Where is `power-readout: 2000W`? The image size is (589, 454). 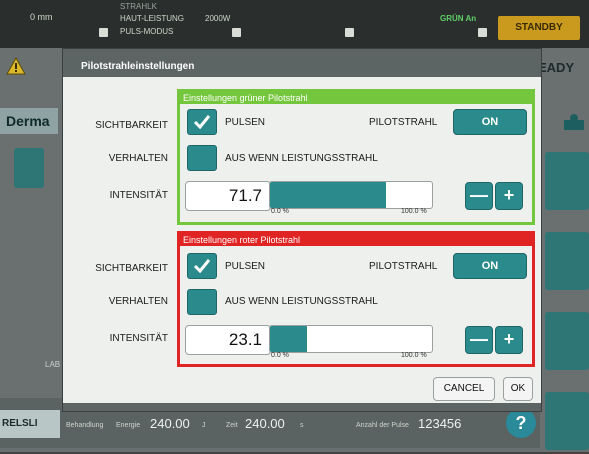 power-readout: 2000W is located at coordinates (218, 18).